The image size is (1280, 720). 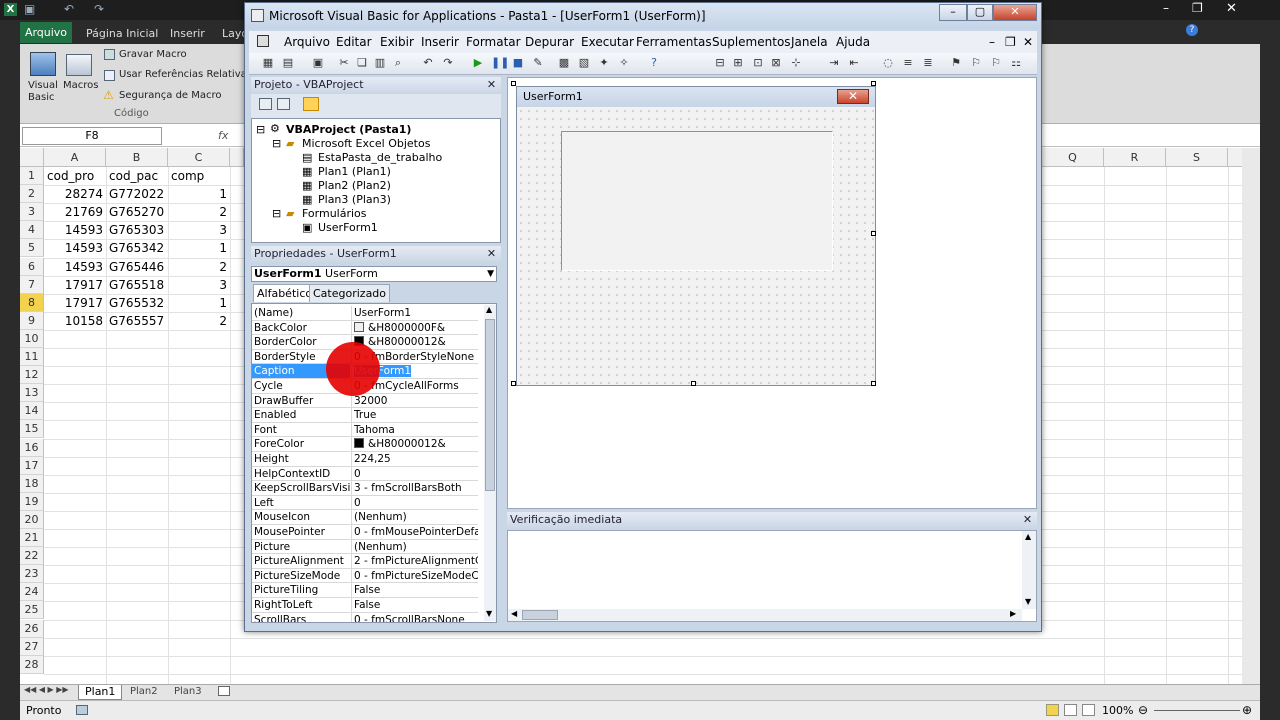 What do you see at coordinates (518, 63) in the screenshot?
I see `reset-icon: ■` at bounding box center [518, 63].